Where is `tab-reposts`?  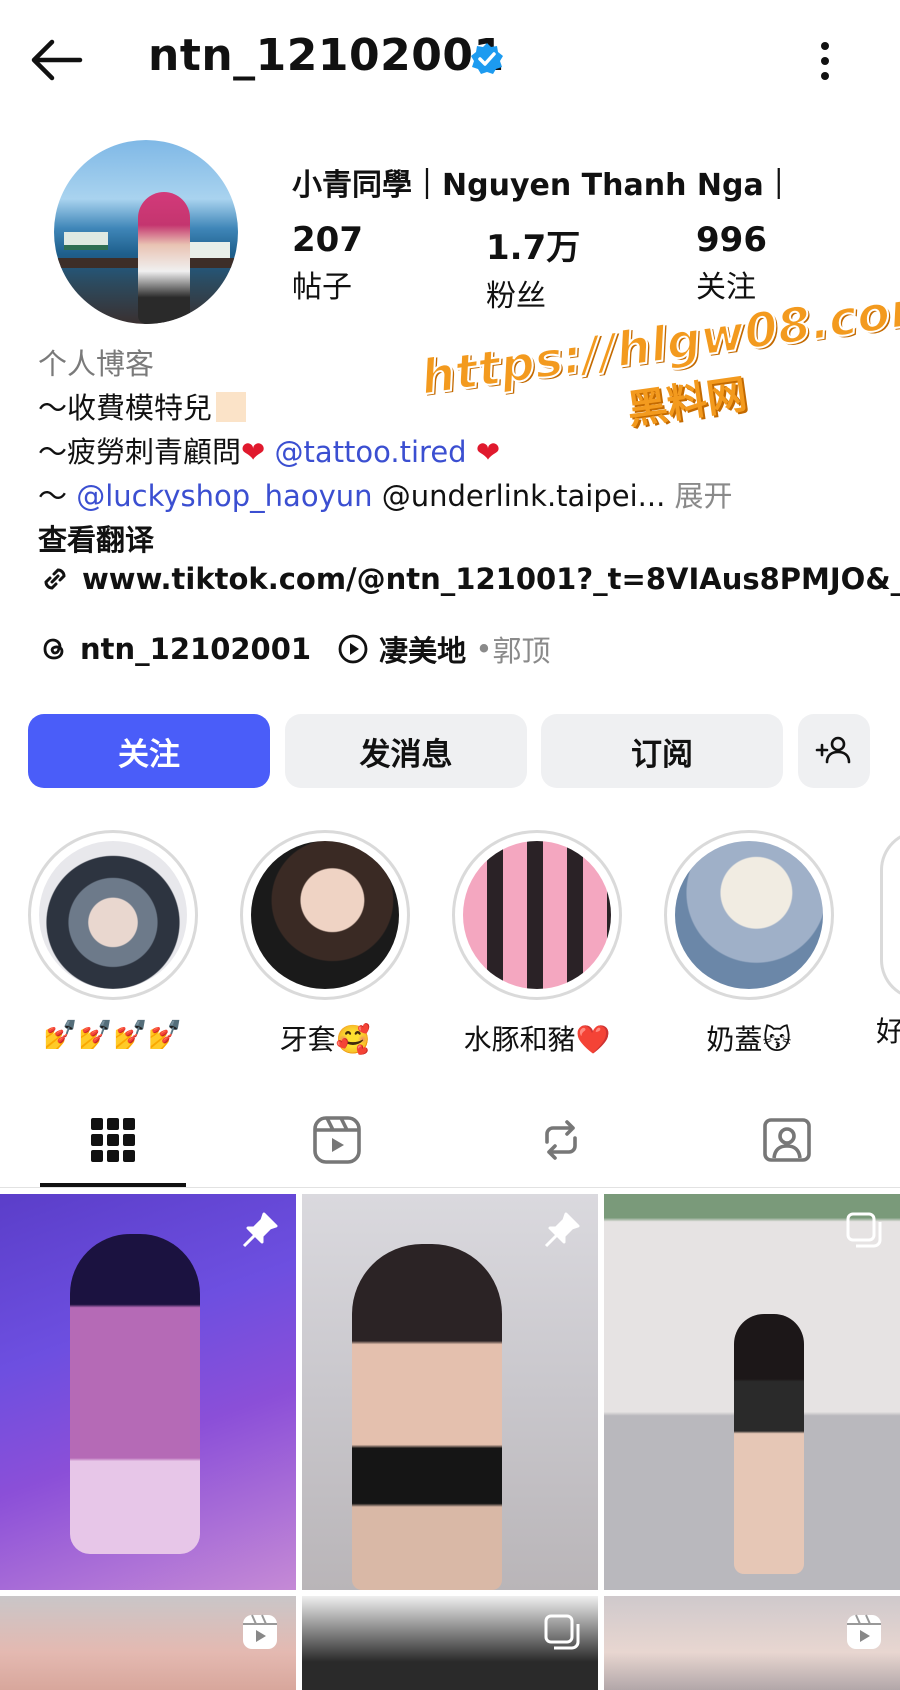 tab-reposts is located at coordinates (561, 1140).